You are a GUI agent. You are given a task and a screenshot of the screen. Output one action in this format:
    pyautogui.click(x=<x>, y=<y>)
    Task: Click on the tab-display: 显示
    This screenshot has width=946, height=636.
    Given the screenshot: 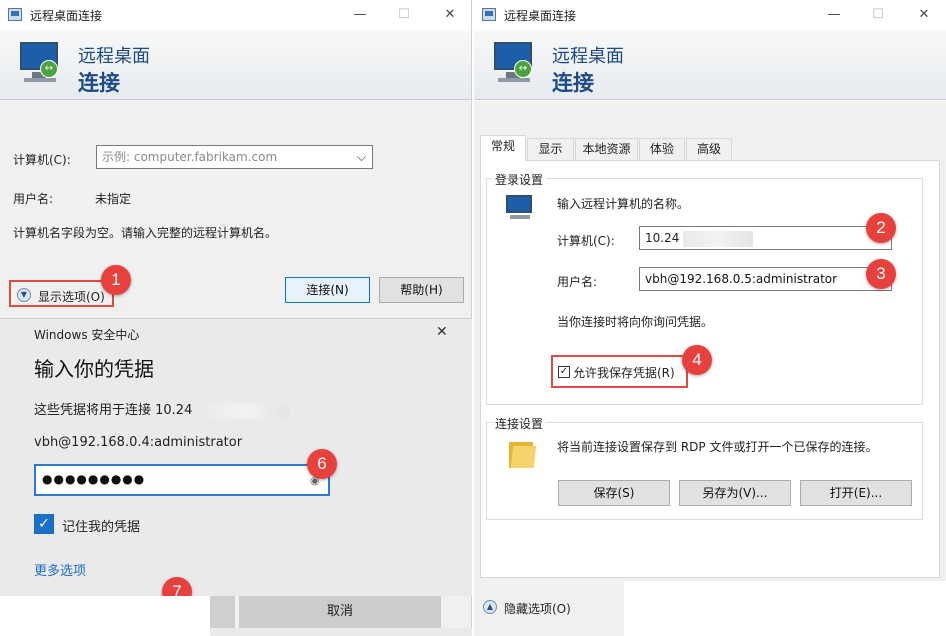 What is the action you would take?
    pyautogui.click(x=550, y=149)
    